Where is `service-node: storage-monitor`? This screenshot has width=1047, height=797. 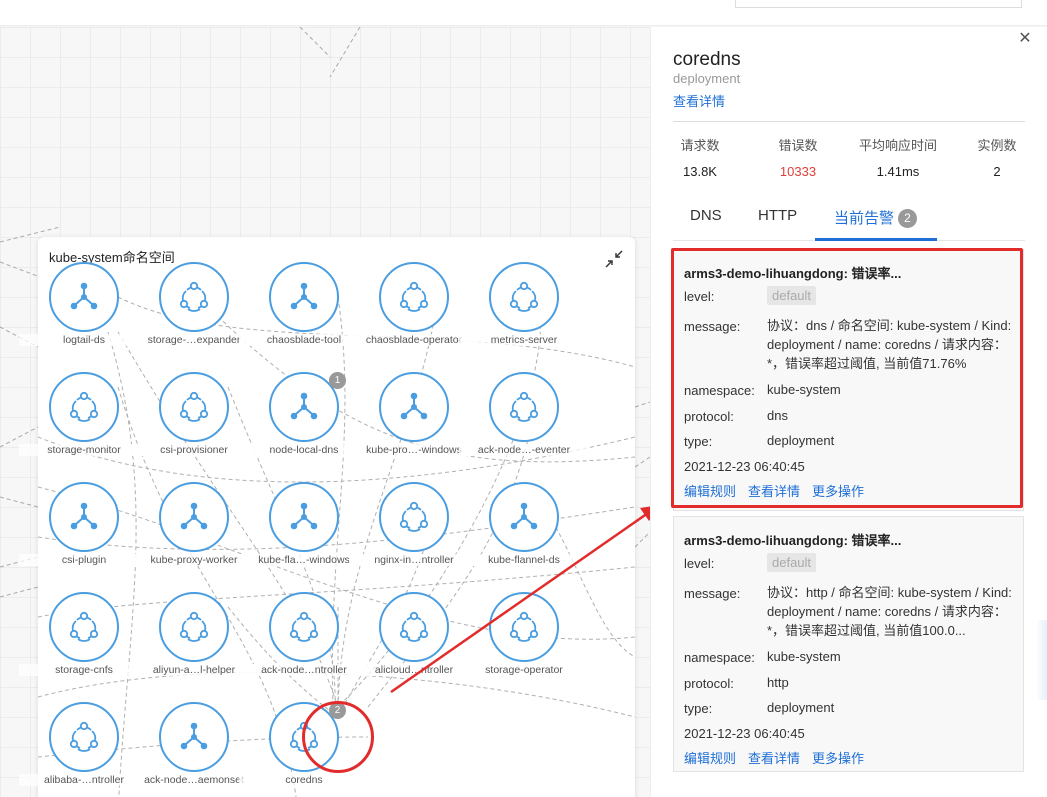 service-node: storage-monitor is located at coordinates (84, 422).